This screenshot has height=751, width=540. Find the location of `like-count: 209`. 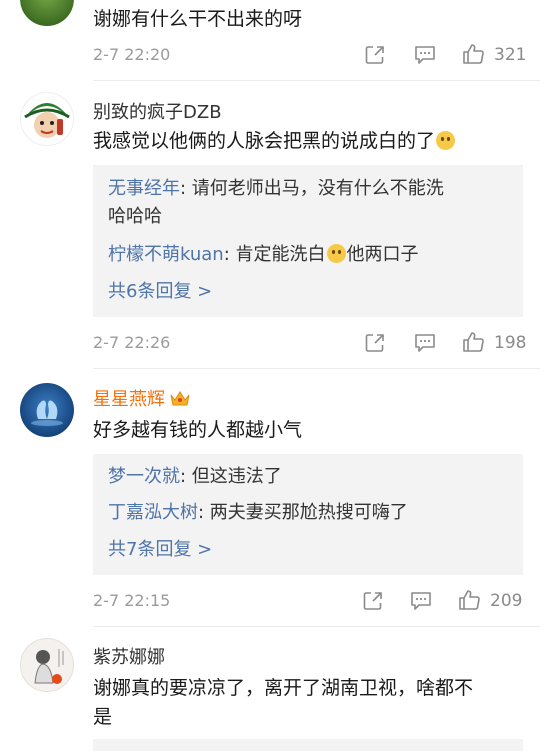

like-count: 209 is located at coordinates (506, 601).